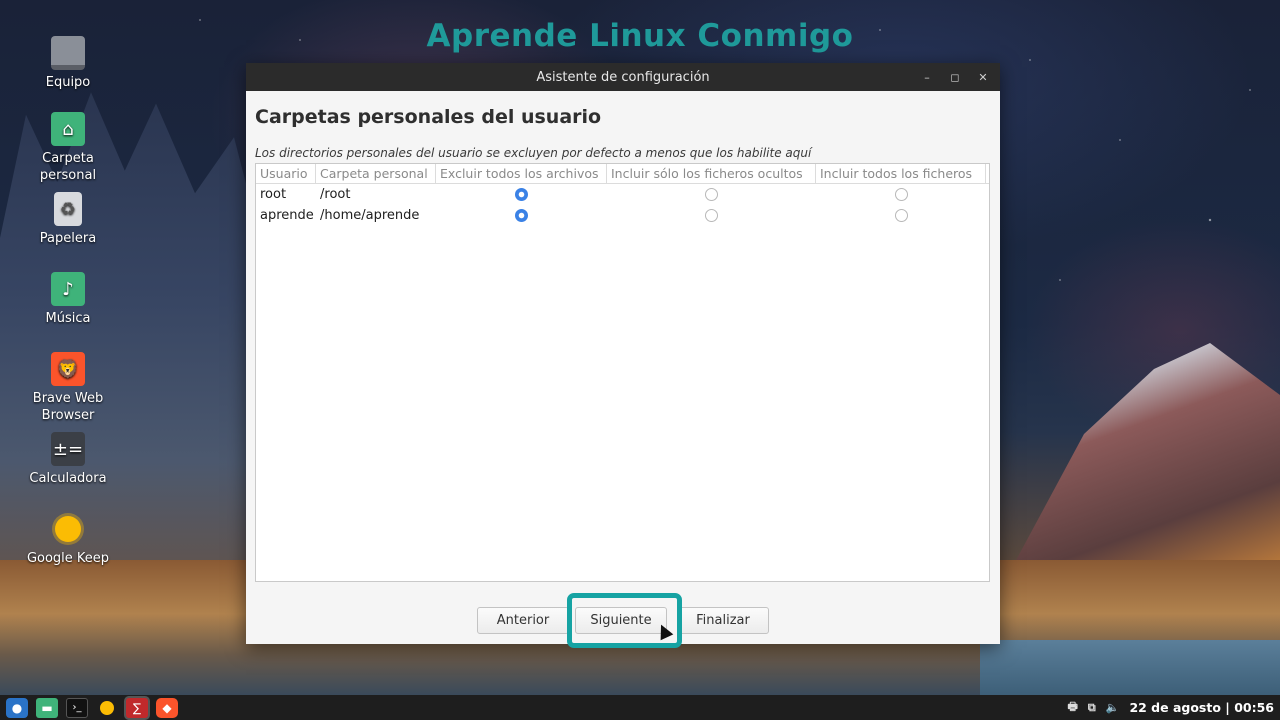 The image size is (1280, 720). I want to click on terminal-icon: ›_, so click(77, 707).